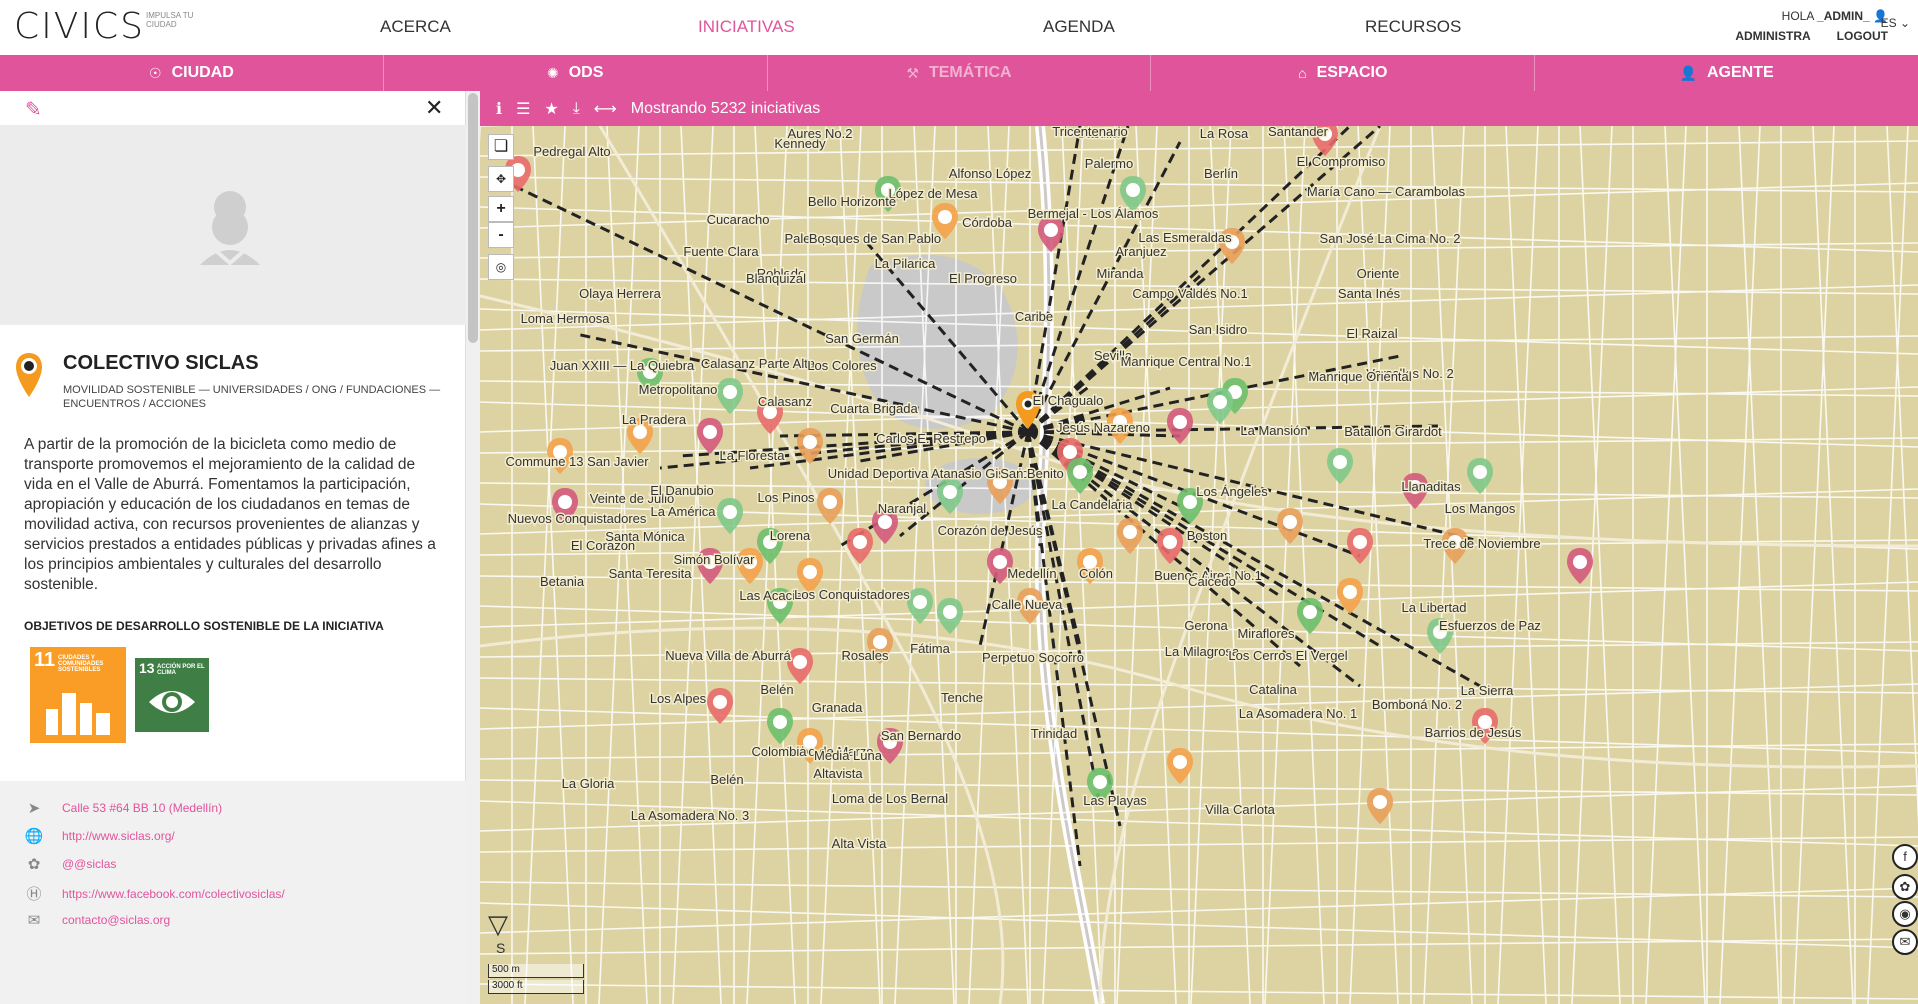 This screenshot has width=1918, height=1004. Describe the element at coordinates (838, 773) in the screenshot. I see `map-label: Altavista` at that location.